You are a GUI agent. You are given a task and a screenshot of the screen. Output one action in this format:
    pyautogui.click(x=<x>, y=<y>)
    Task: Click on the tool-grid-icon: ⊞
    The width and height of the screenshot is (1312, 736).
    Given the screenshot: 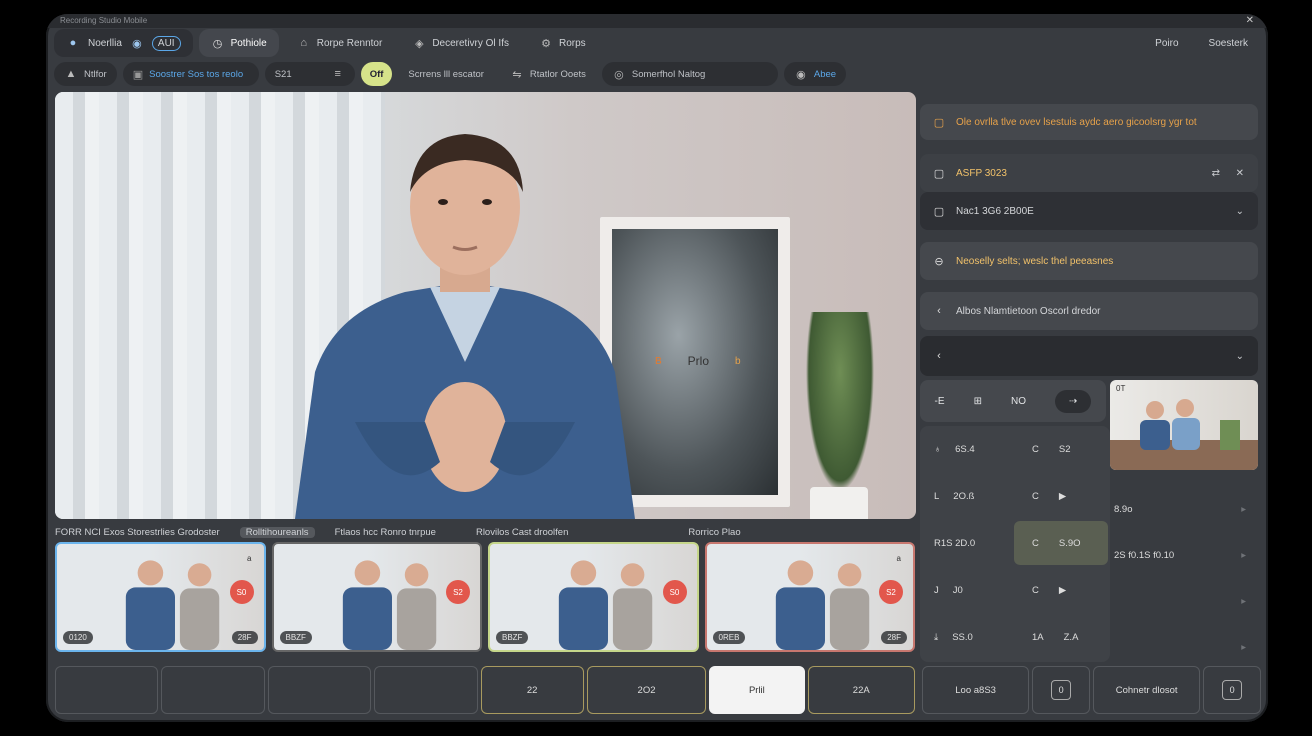 What is the action you would take?
    pyautogui.click(x=978, y=401)
    